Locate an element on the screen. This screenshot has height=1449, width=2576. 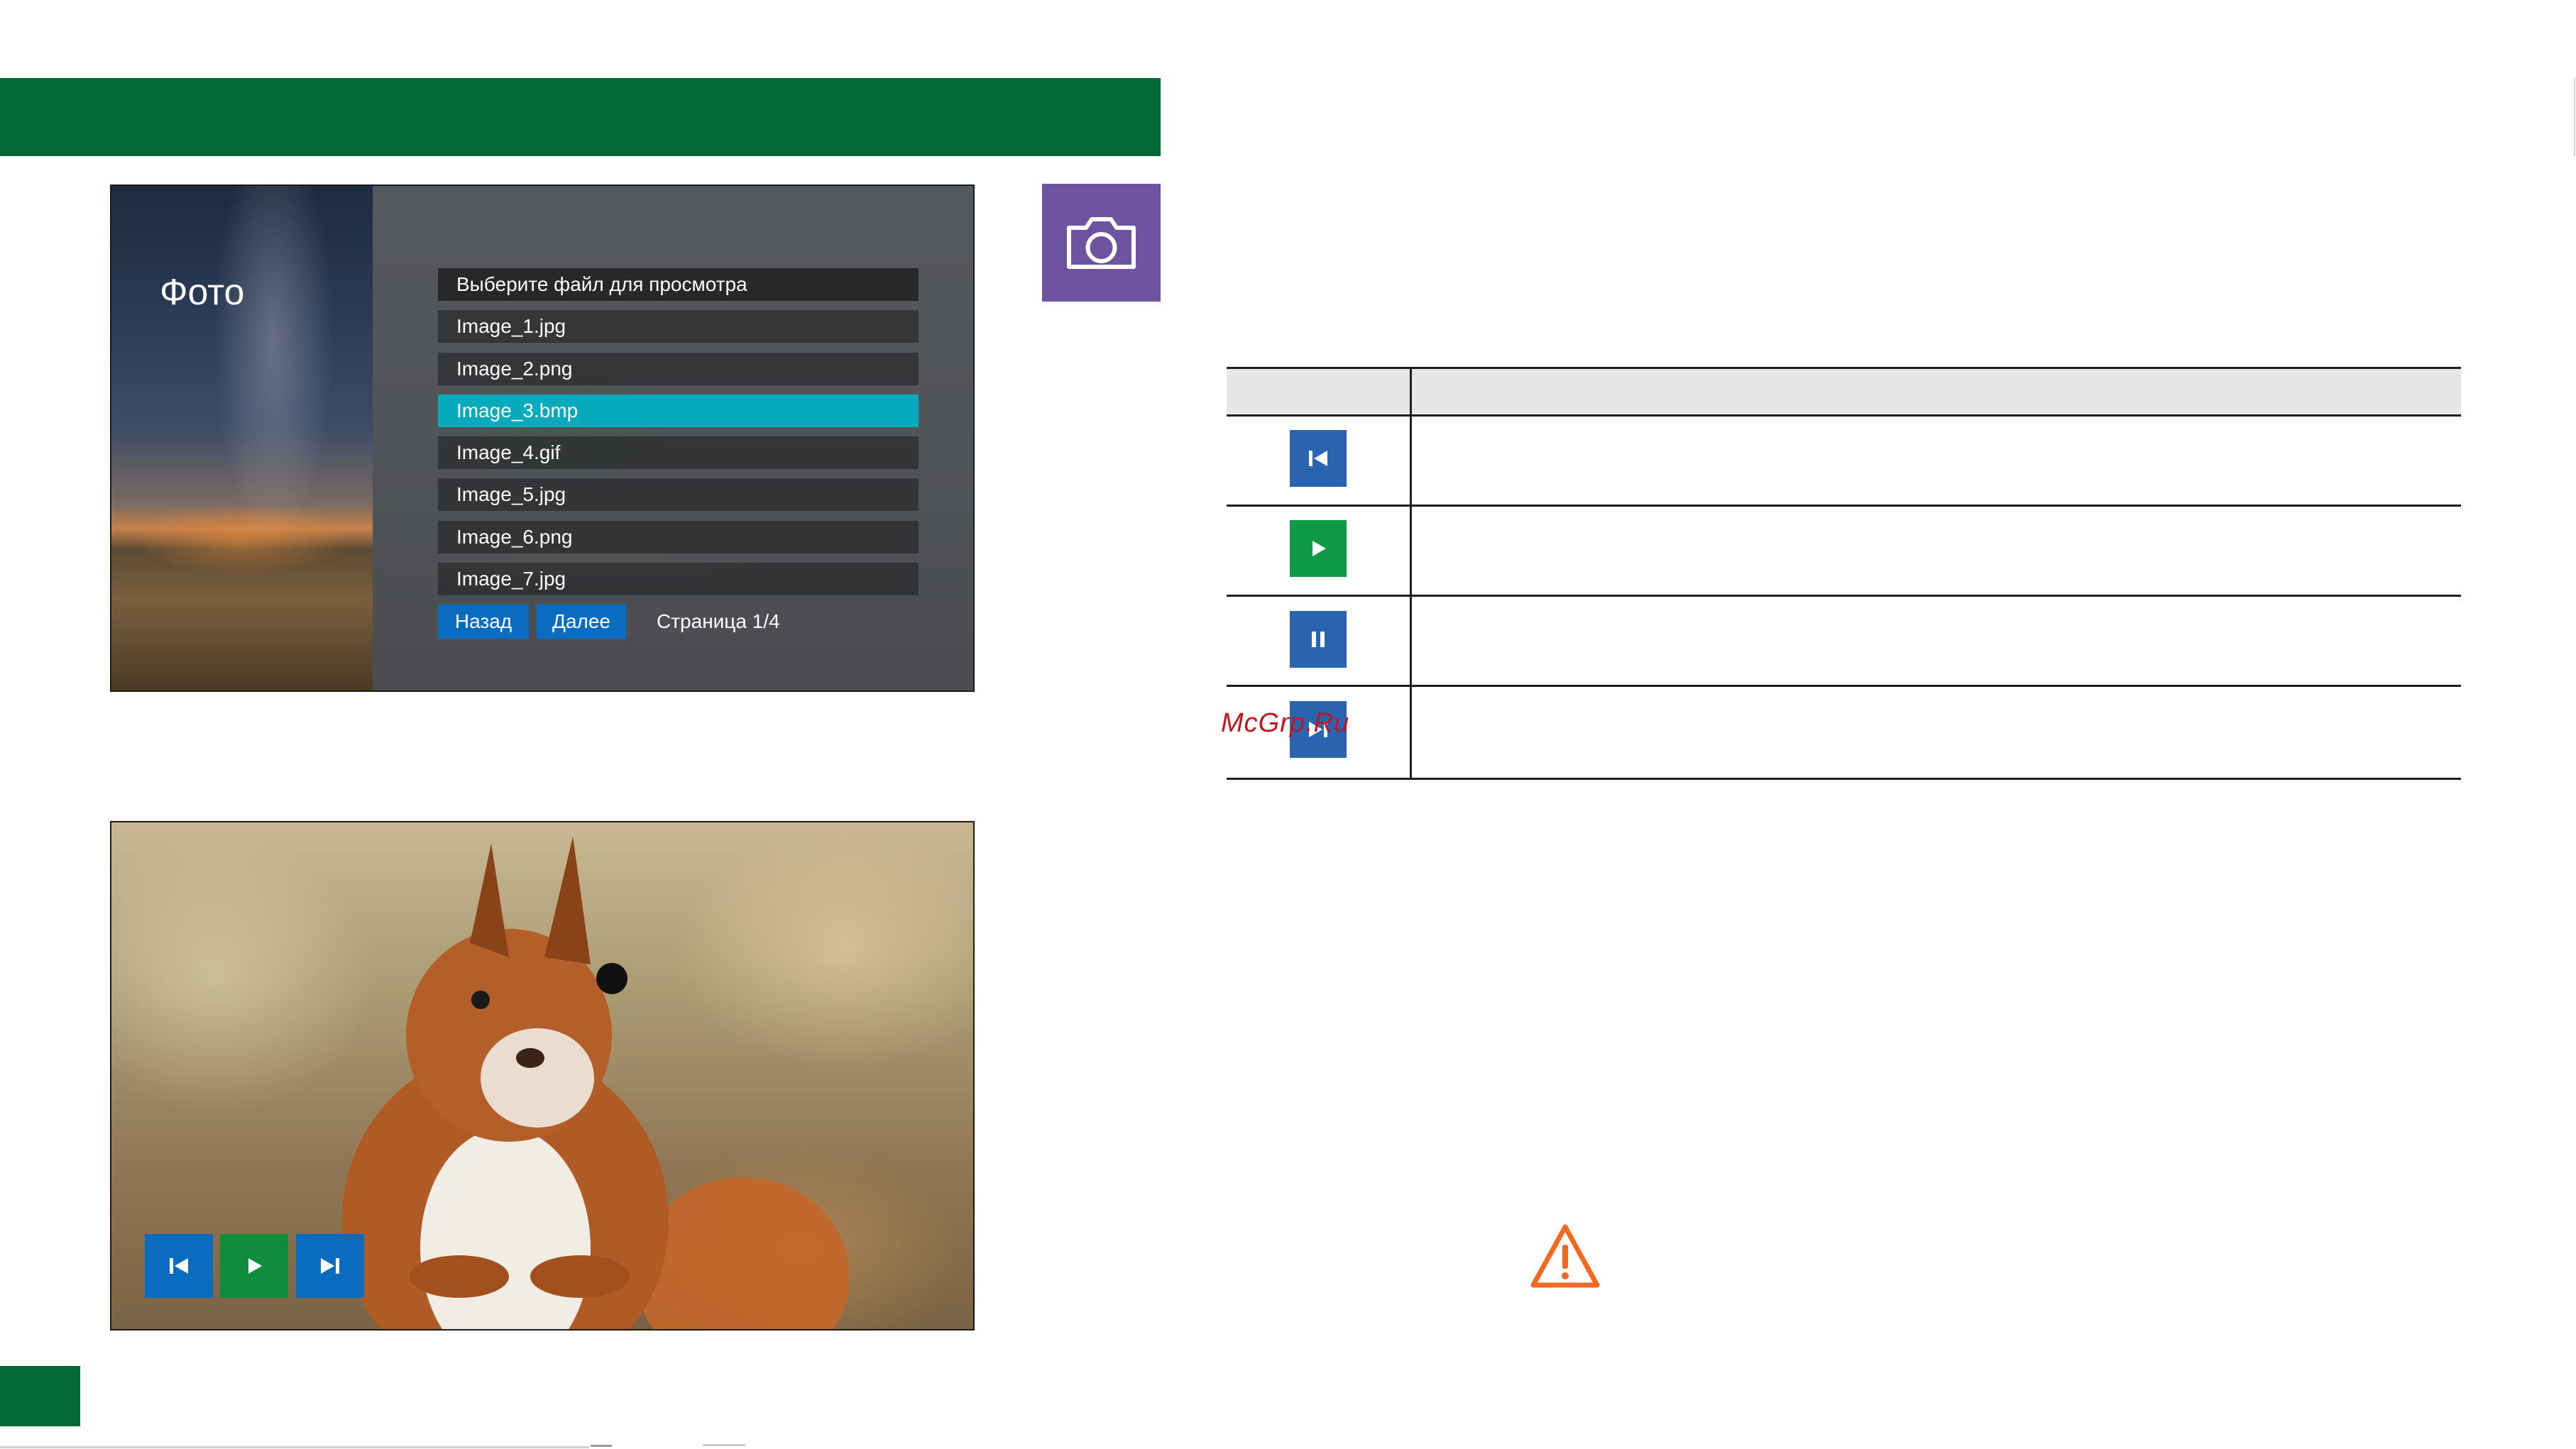
camera-icon is located at coordinates (1101, 243).